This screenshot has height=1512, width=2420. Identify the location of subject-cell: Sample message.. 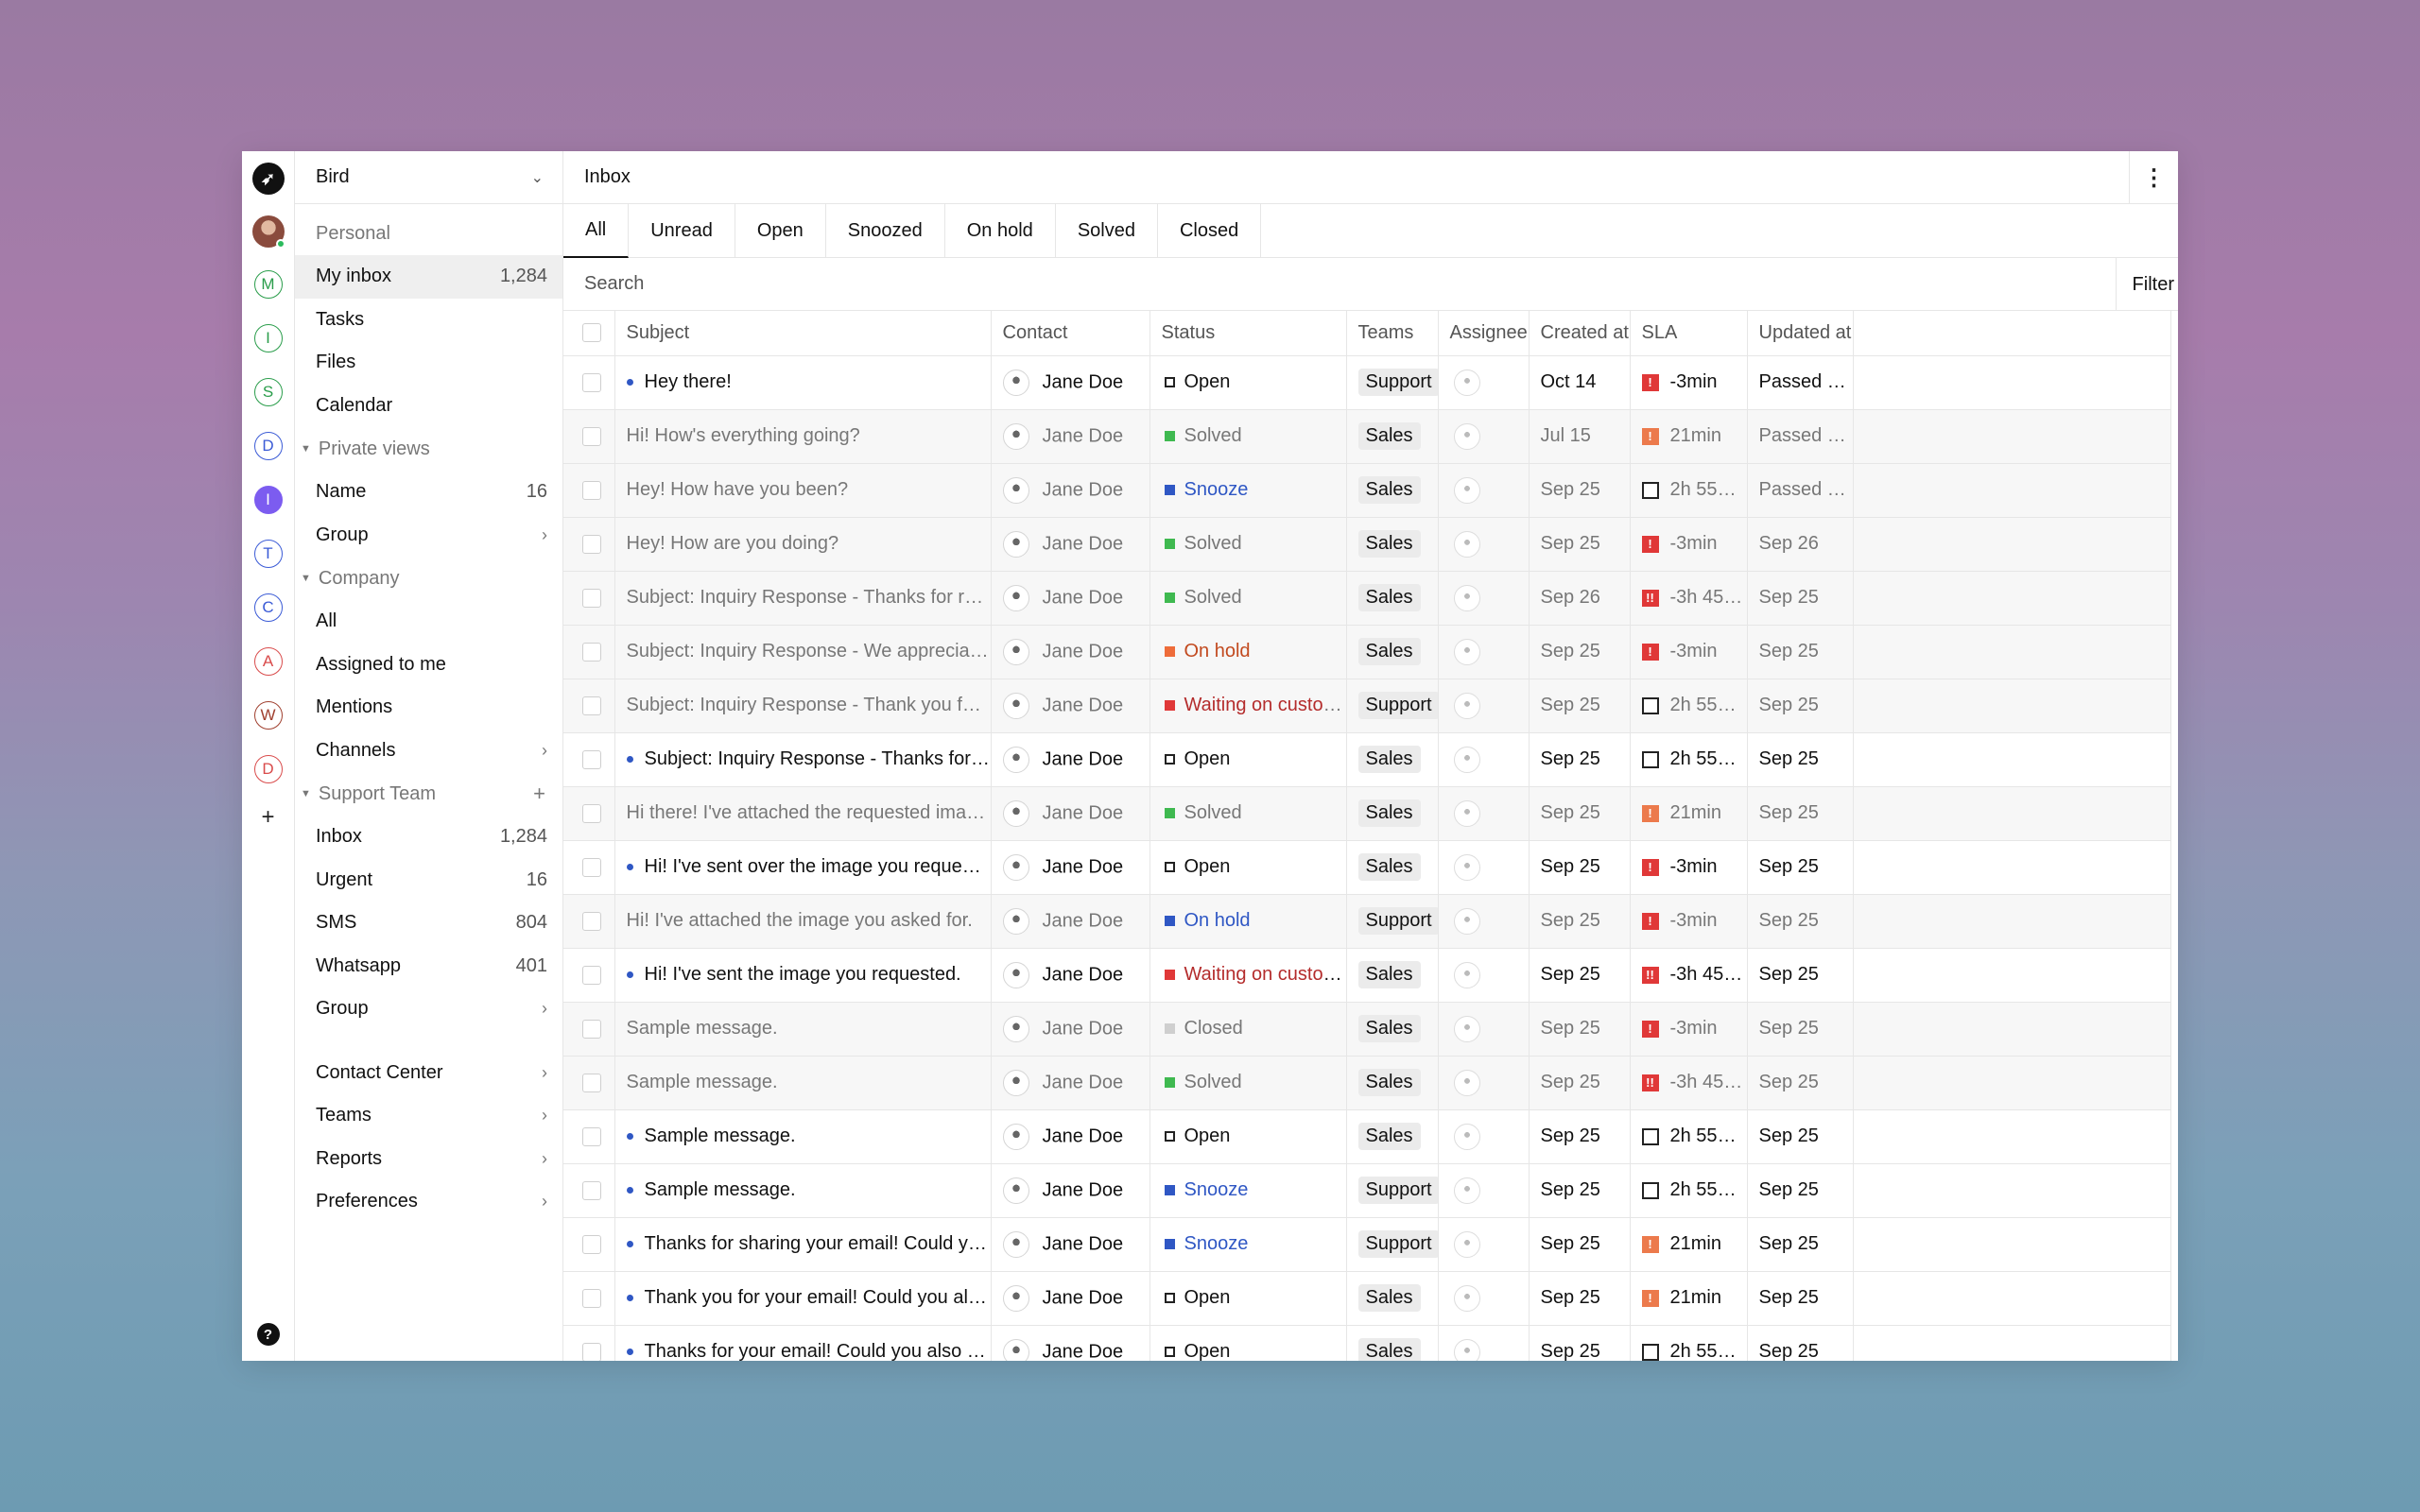
(803, 1190).